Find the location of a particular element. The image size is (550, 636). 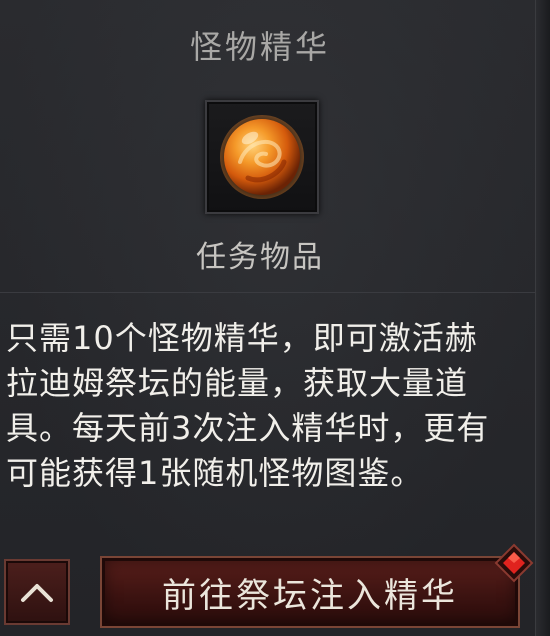

description-line: 只需10个怪物精华，即可激活赫 is located at coordinates (242, 338).